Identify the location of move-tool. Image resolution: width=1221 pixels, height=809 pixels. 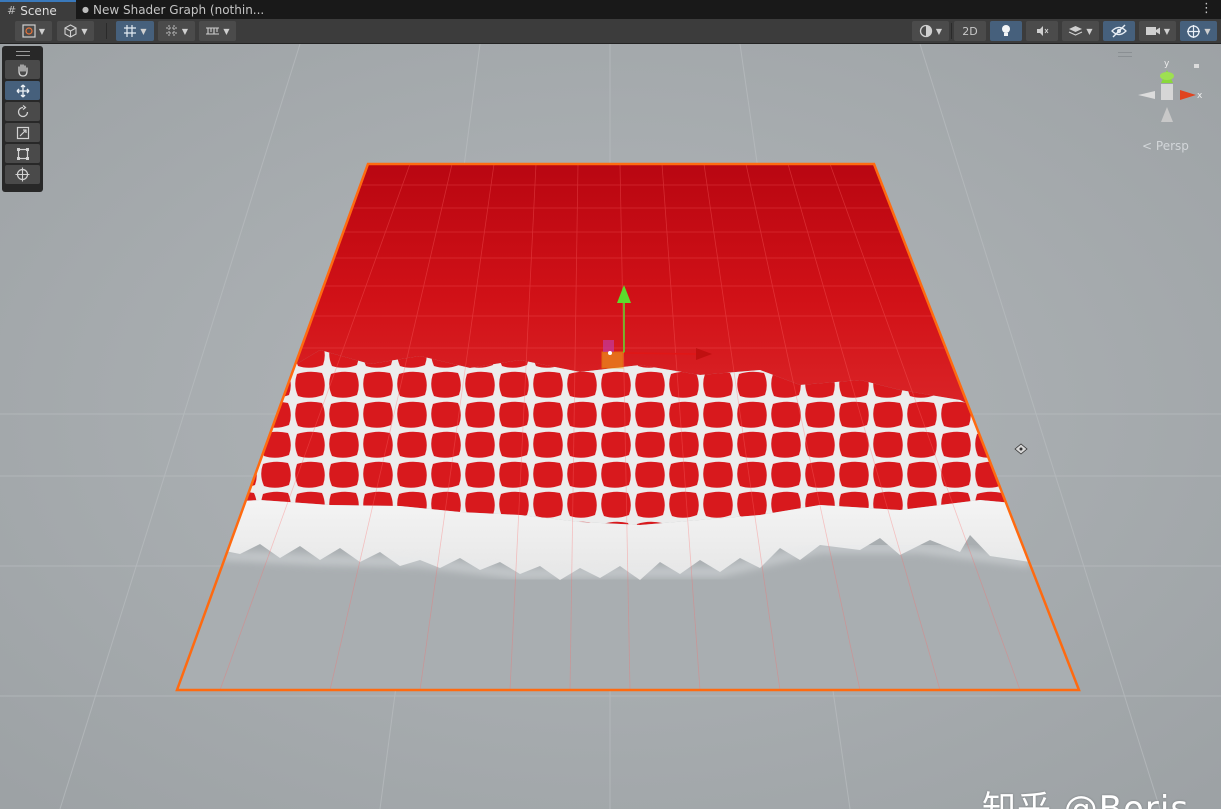
(22, 90).